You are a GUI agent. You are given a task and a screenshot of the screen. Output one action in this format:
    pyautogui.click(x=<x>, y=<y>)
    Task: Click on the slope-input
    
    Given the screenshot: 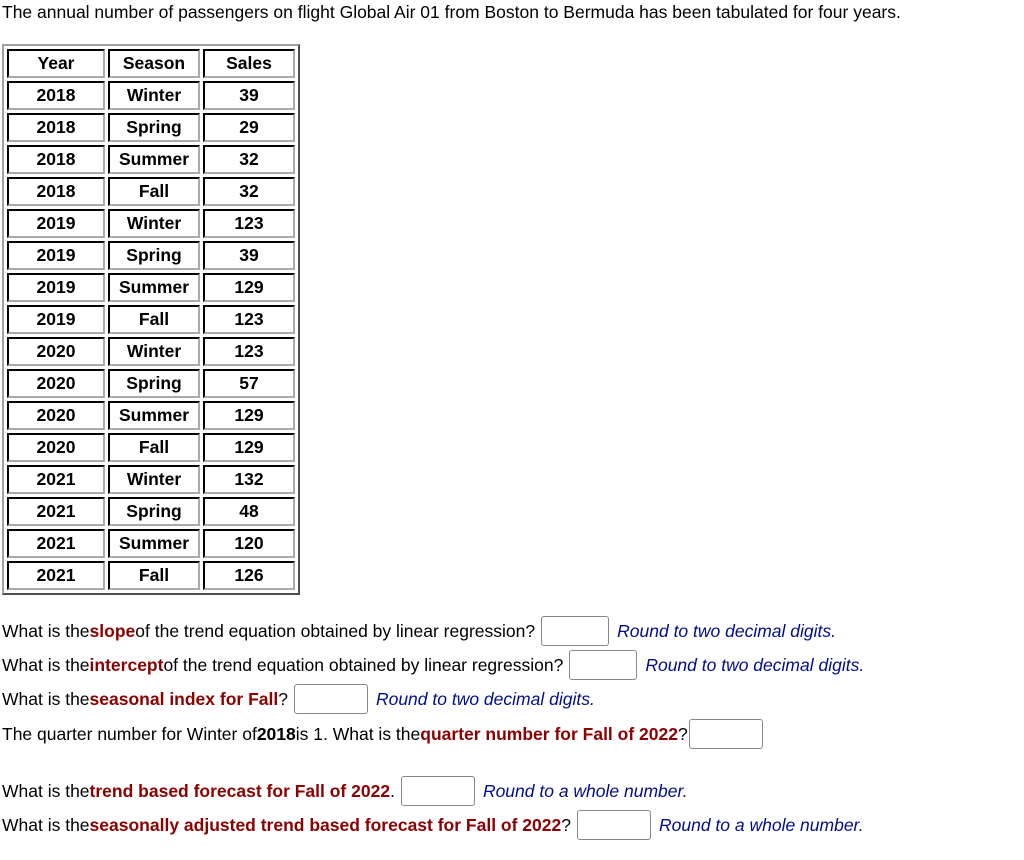 What is the action you would take?
    pyautogui.click(x=575, y=631)
    